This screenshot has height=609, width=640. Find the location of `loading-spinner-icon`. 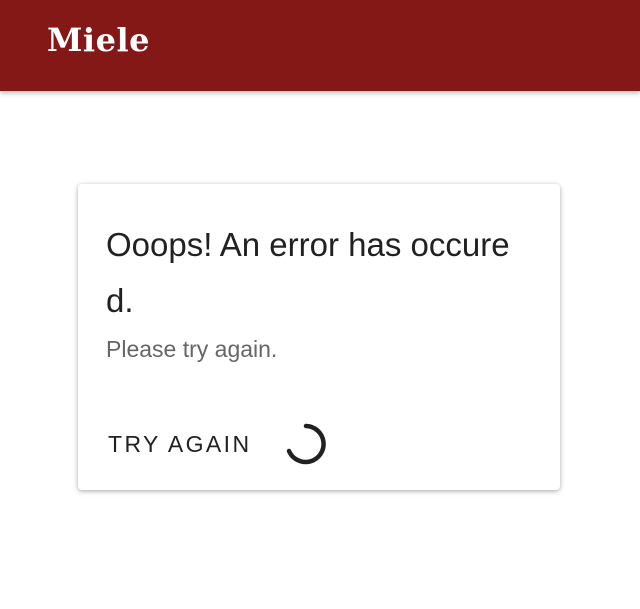

loading-spinner-icon is located at coordinates (306, 444).